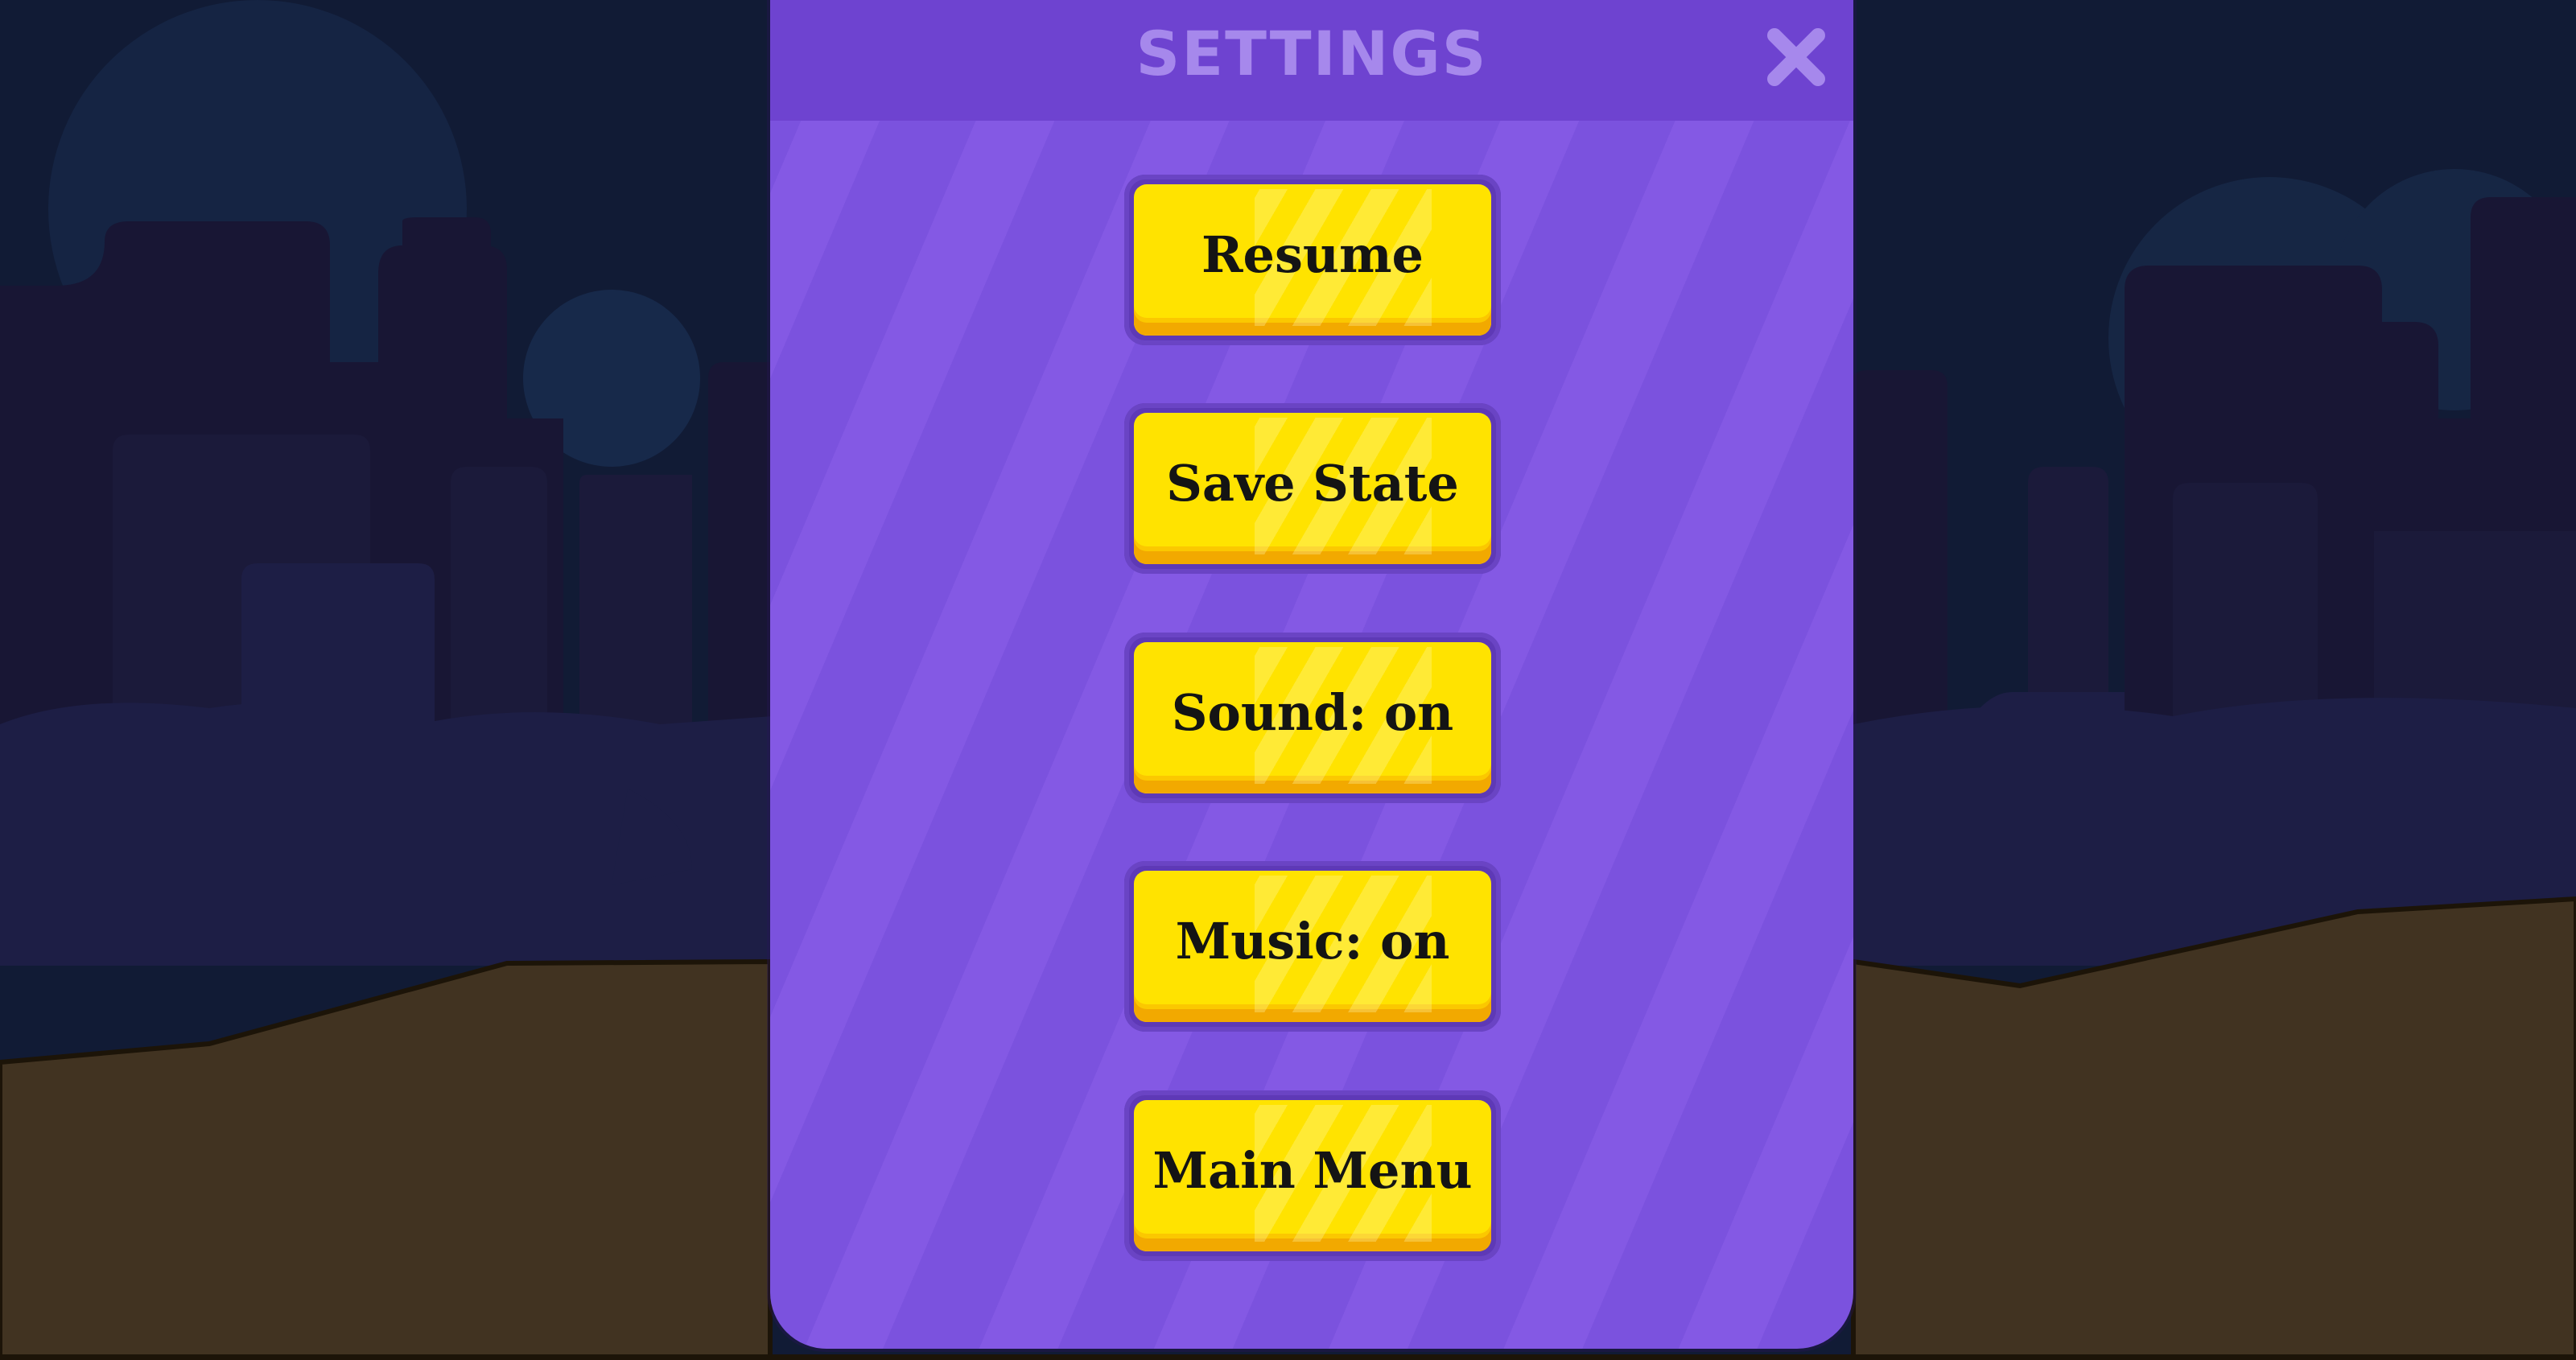 The height and width of the screenshot is (1360, 2576). I want to click on music-toggle-button: Music: on, so click(1312, 947).